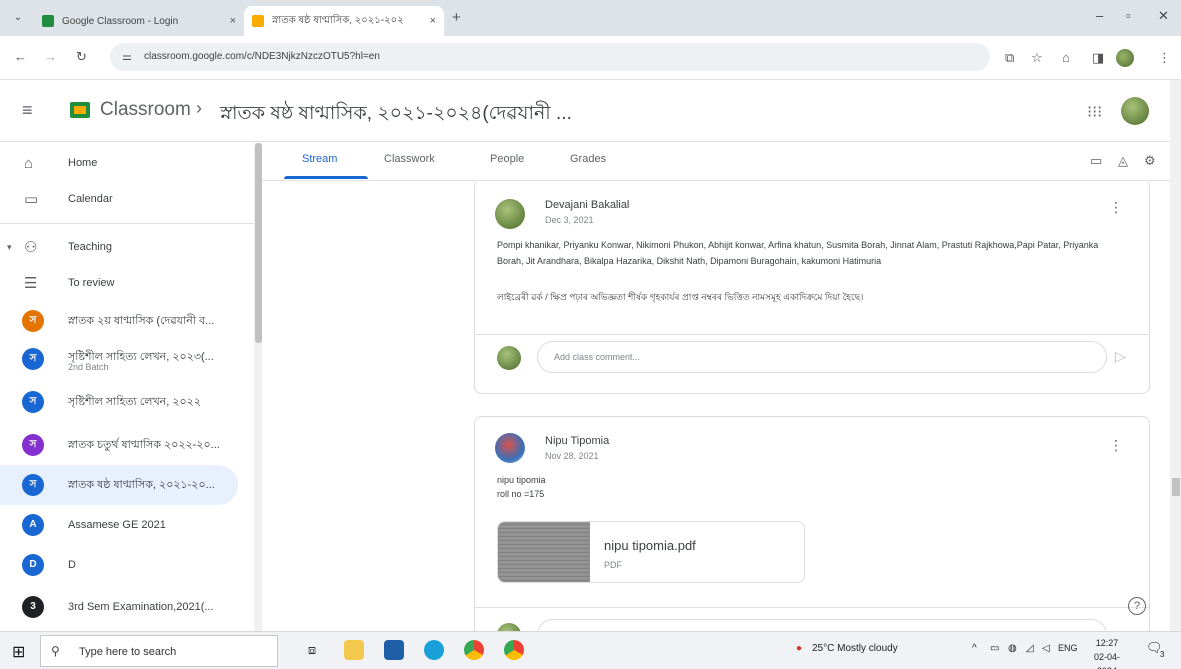  I want to click on settings-gear-icon: ⚙, so click(1150, 161).